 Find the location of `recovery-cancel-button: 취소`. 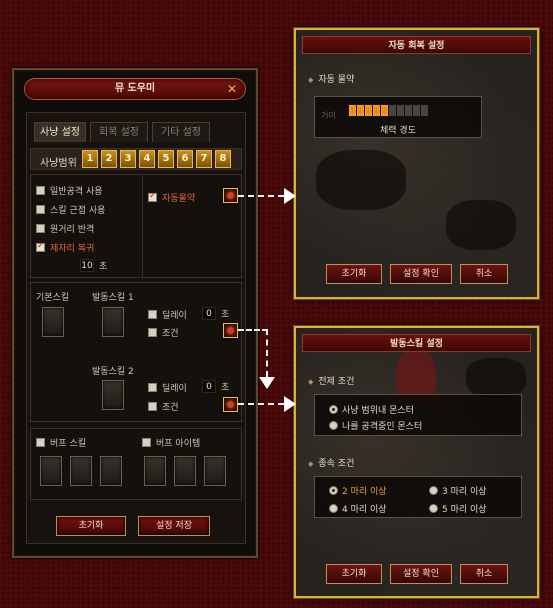

recovery-cancel-button: 취소 is located at coordinates (484, 274).